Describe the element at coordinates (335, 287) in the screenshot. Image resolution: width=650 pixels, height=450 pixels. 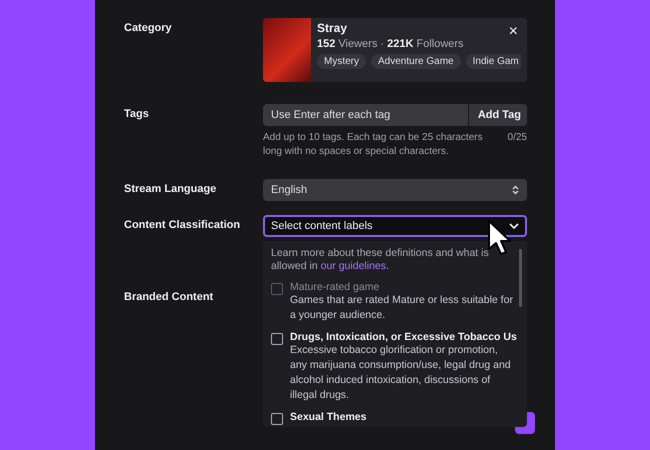
I see `option-title: Mature-rated game` at that location.